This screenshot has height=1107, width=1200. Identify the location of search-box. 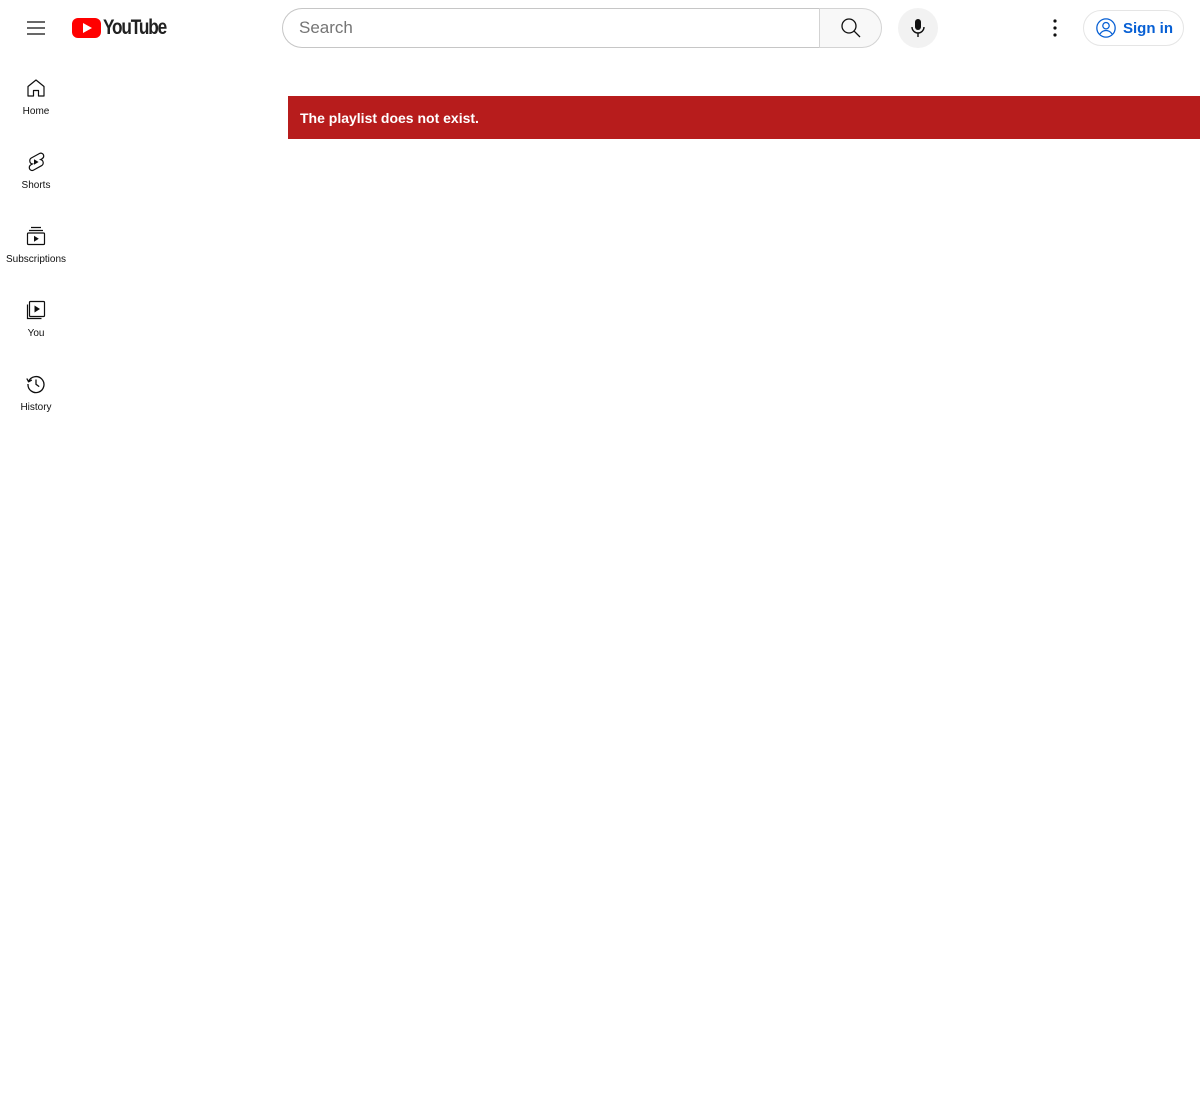
(582, 28).